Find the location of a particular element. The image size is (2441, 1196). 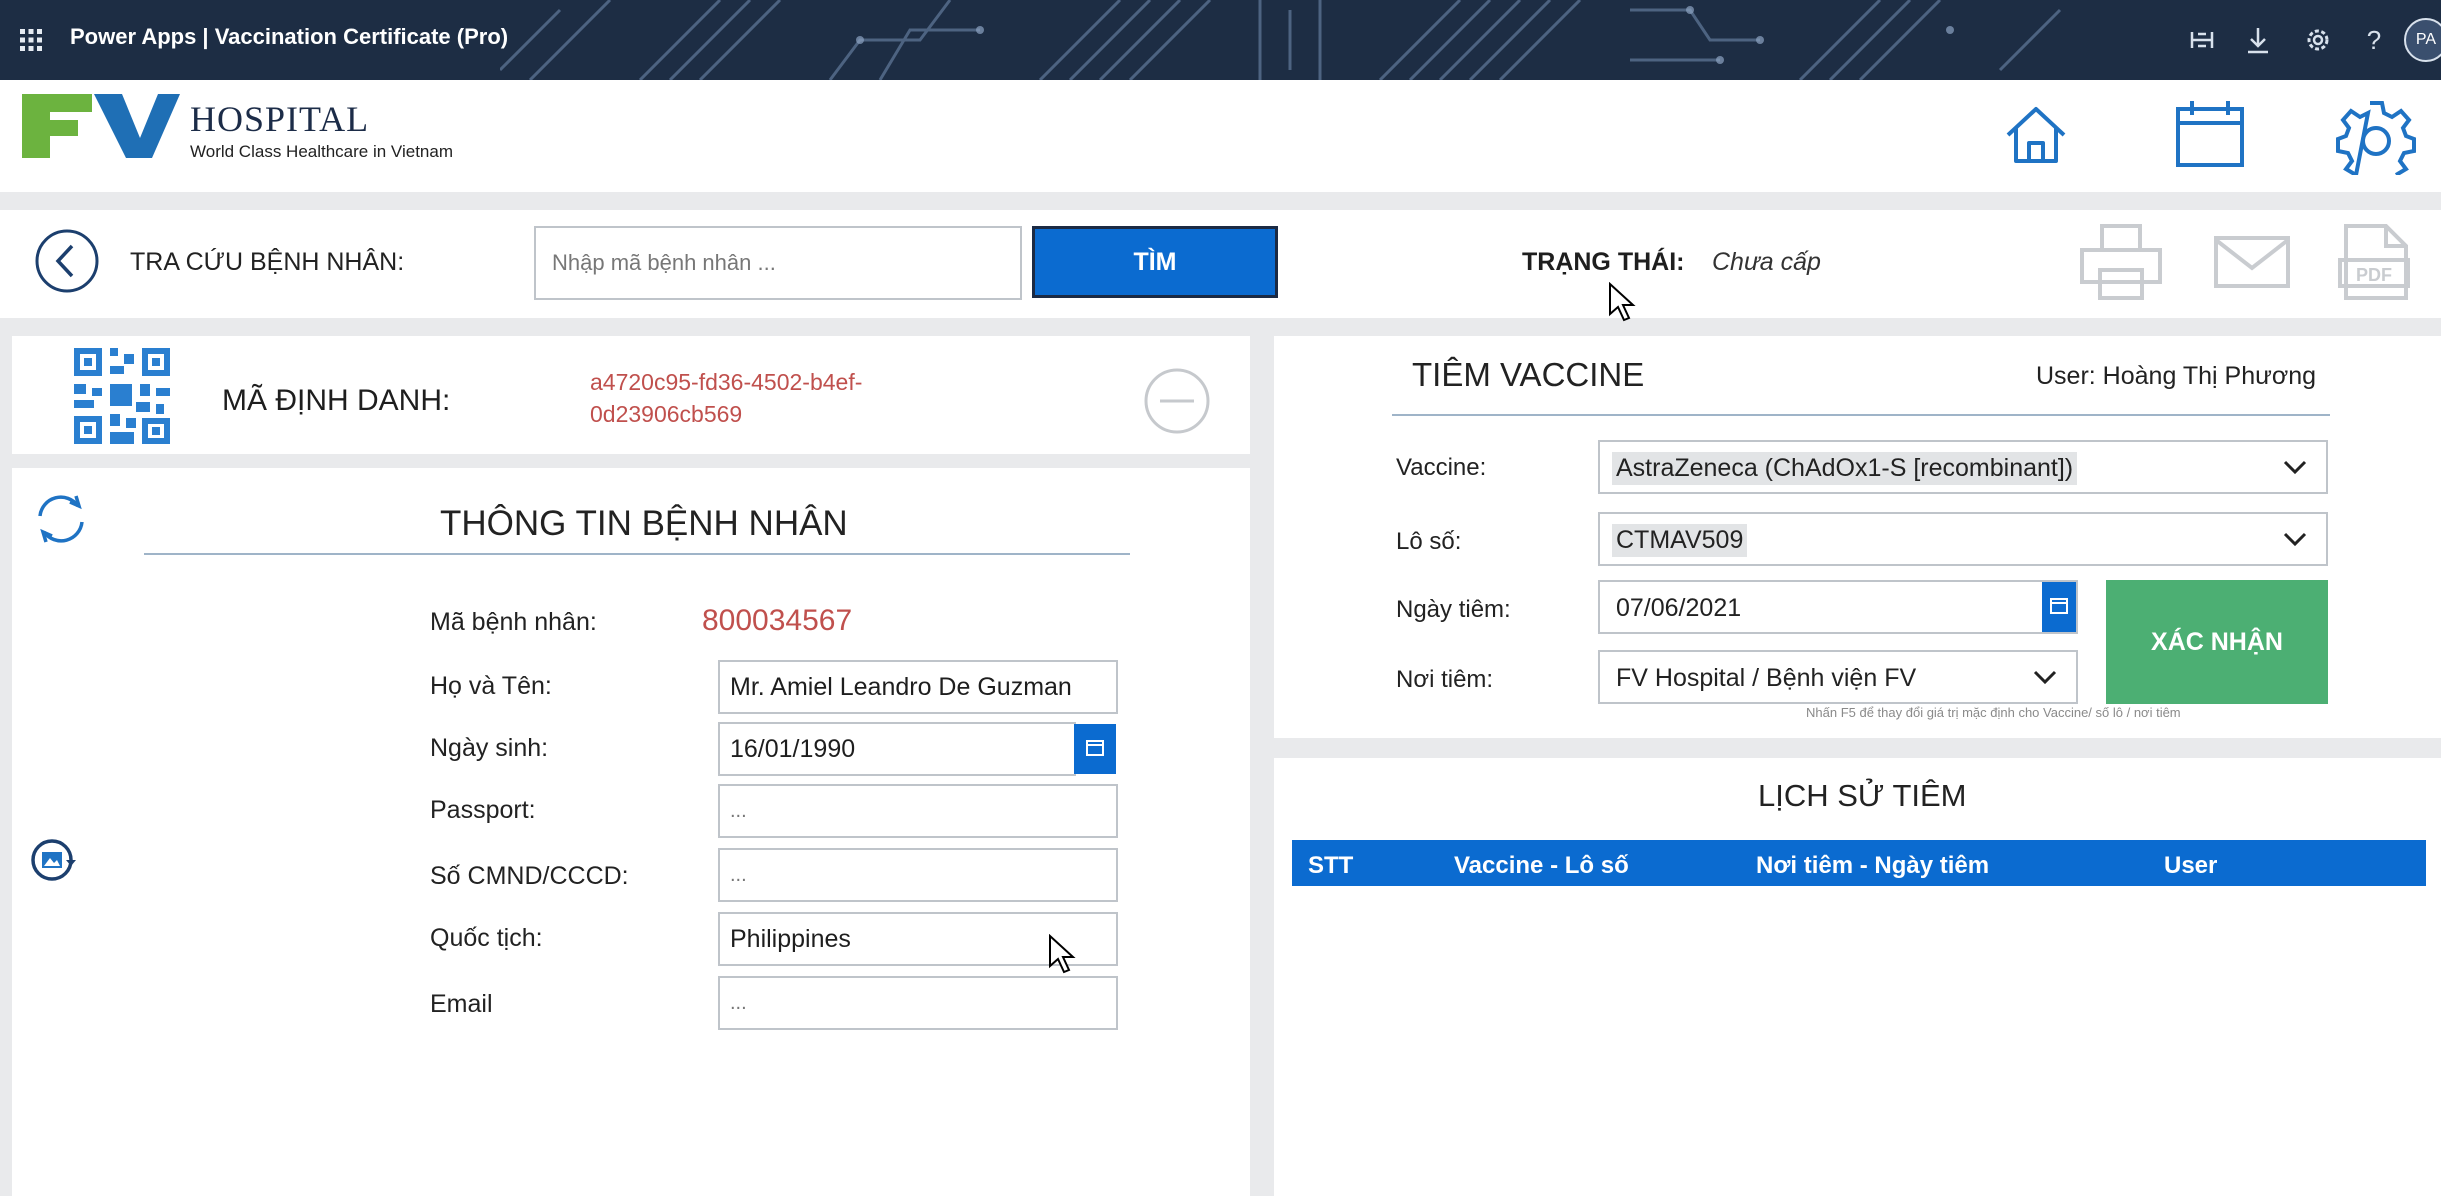

identifier-value: a4720c95-fd36-4502-b4ef- 0d23906cb569 is located at coordinates (750, 398).